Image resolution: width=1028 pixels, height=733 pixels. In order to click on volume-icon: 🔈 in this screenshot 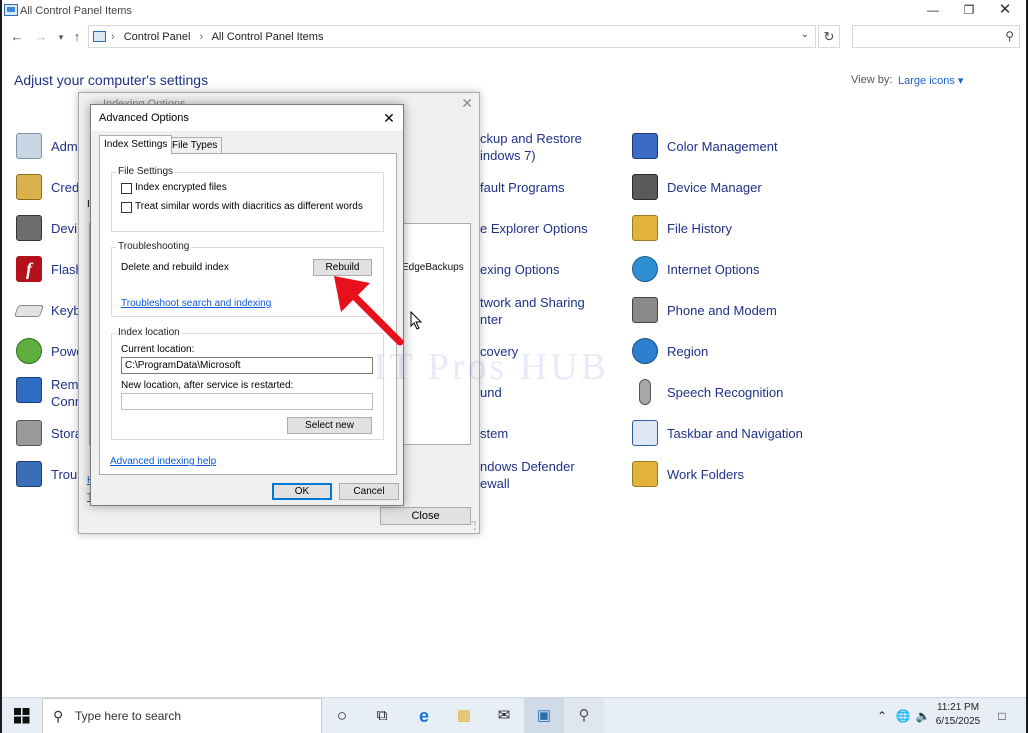, I will do `click(923, 715)`.